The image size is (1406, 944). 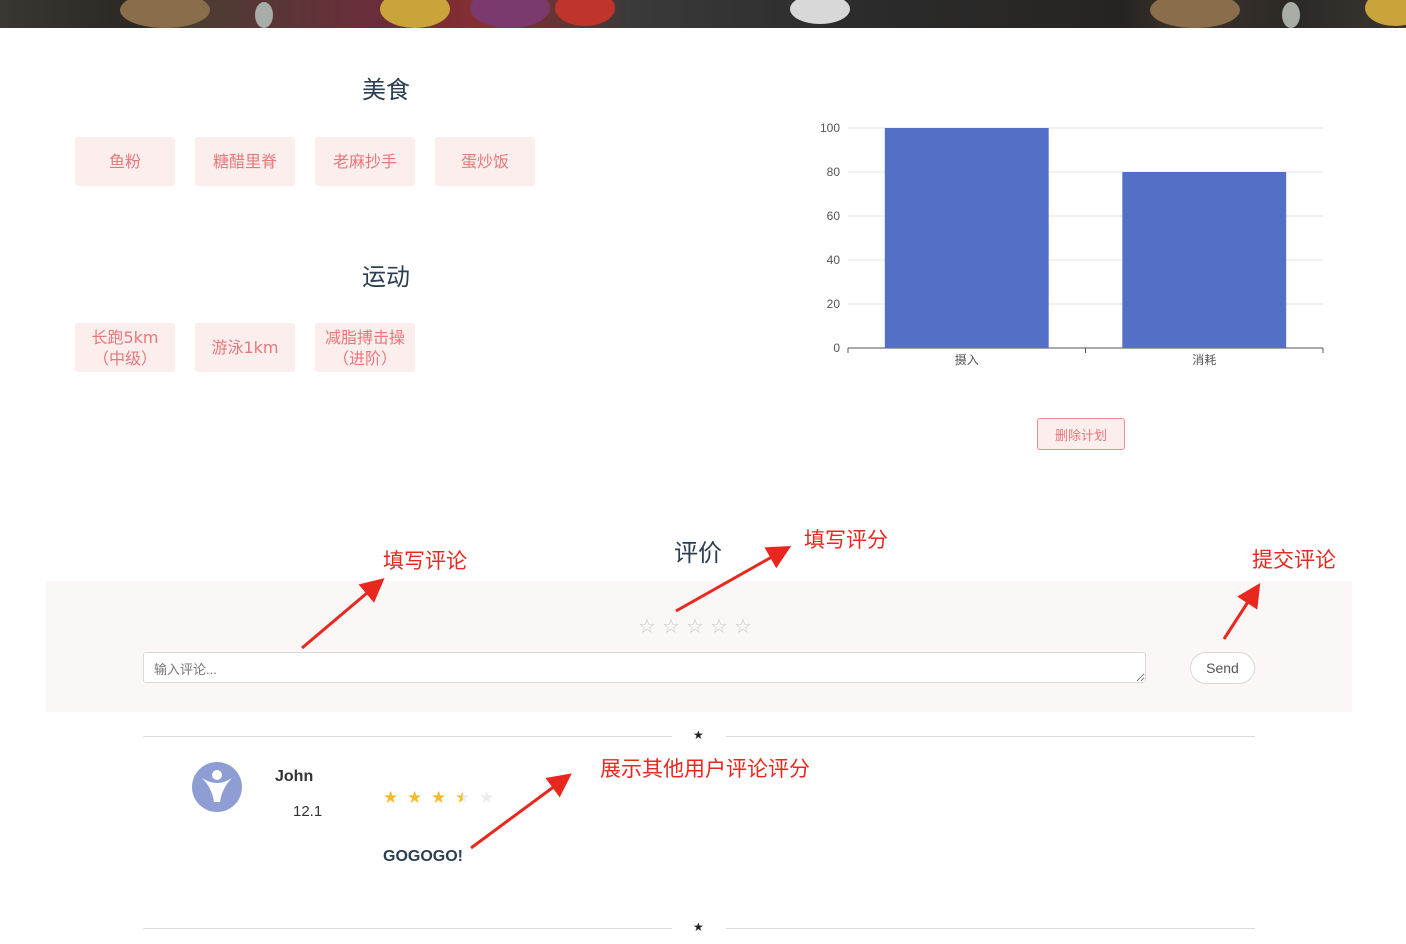 What do you see at coordinates (834, 260) in the screenshot?
I see `chart-ytick-label: 40` at bounding box center [834, 260].